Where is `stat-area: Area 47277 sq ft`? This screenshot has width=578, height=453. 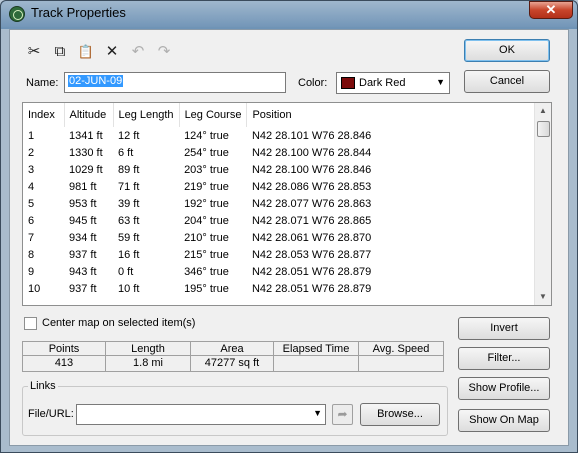 stat-area: Area 47277 sq ft is located at coordinates (232, 356).